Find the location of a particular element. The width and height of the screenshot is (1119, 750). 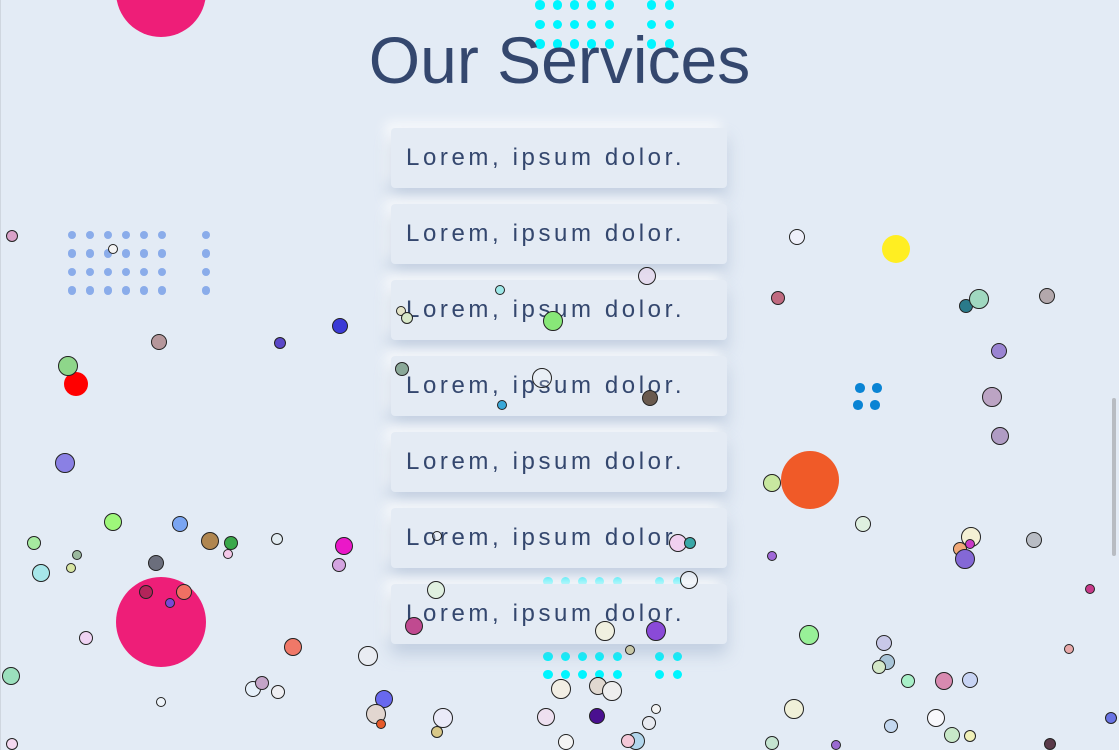

service-item-3: Lorem, ipsum dolor. is located at coordinates (559, 310).